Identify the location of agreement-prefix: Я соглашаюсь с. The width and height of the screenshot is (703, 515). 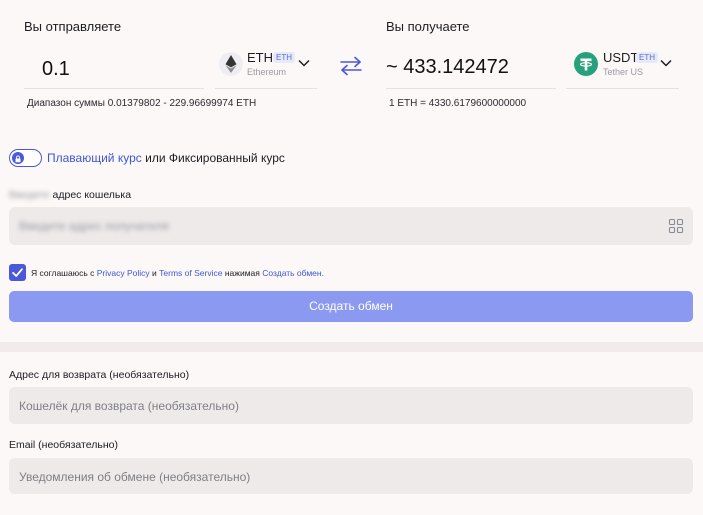
(63, 273).